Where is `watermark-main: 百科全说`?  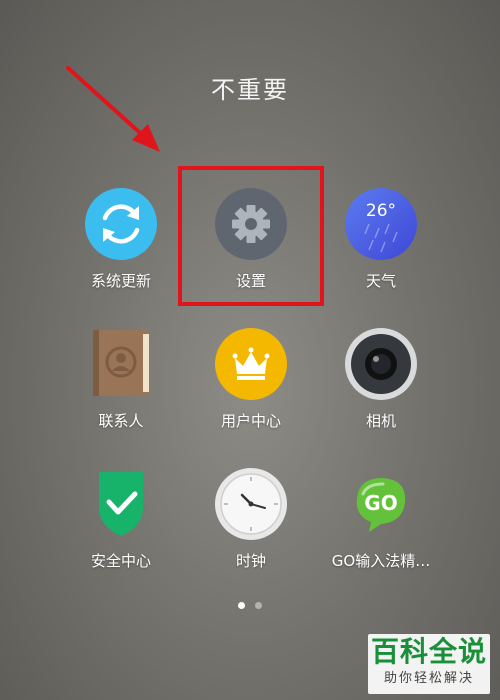 watermark-main: 百科全说 is located at coordinates (428, 651).